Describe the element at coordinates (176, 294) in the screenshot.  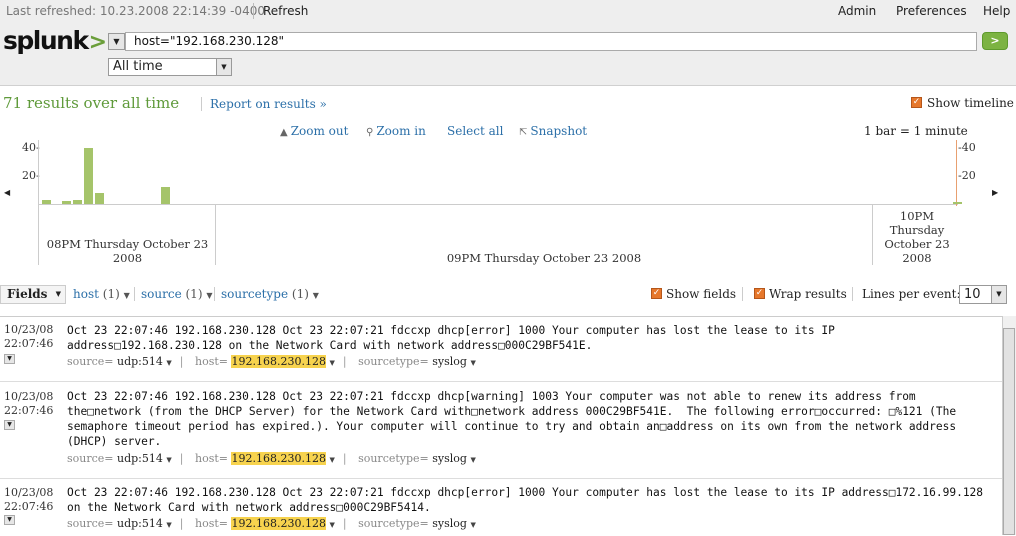
I see `field-chip-source: source (1) ▼` at that location.